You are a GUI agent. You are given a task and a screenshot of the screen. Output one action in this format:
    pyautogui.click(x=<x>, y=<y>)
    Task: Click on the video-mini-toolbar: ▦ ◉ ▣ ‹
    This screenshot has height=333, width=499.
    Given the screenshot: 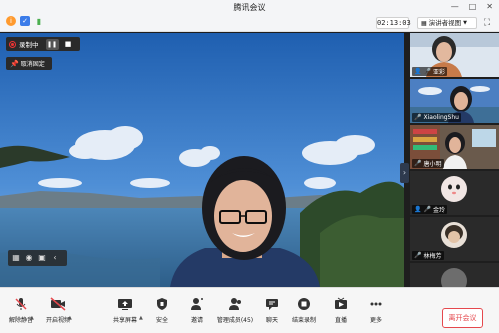 What is the action you would take?
    pyautogui.click(x=37, y=258)
    